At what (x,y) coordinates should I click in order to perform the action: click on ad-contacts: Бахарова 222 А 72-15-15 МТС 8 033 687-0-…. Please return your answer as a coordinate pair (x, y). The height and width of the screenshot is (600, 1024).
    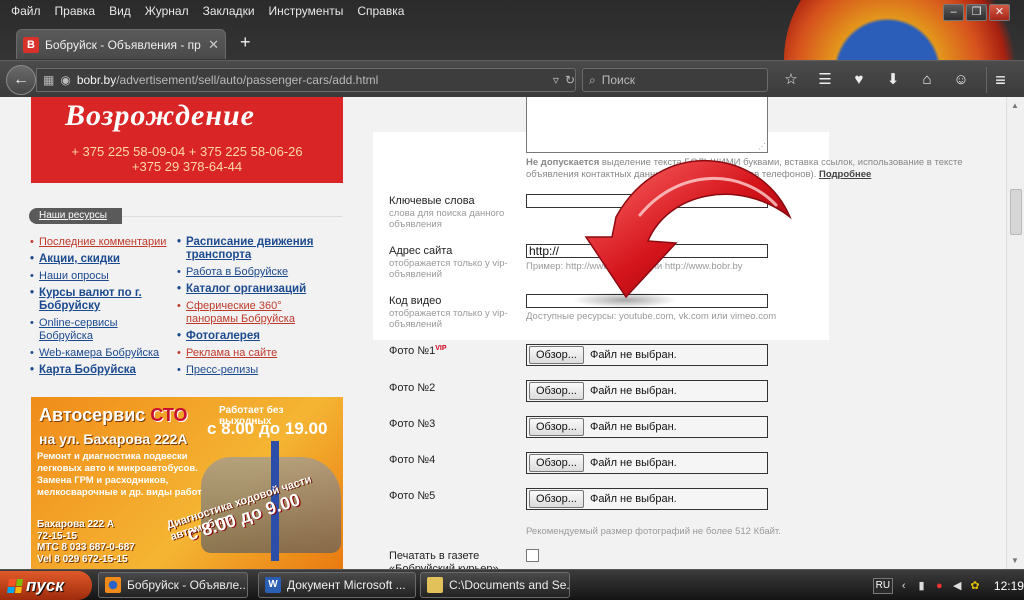
    Looking at the image, I should click on (107, 542).